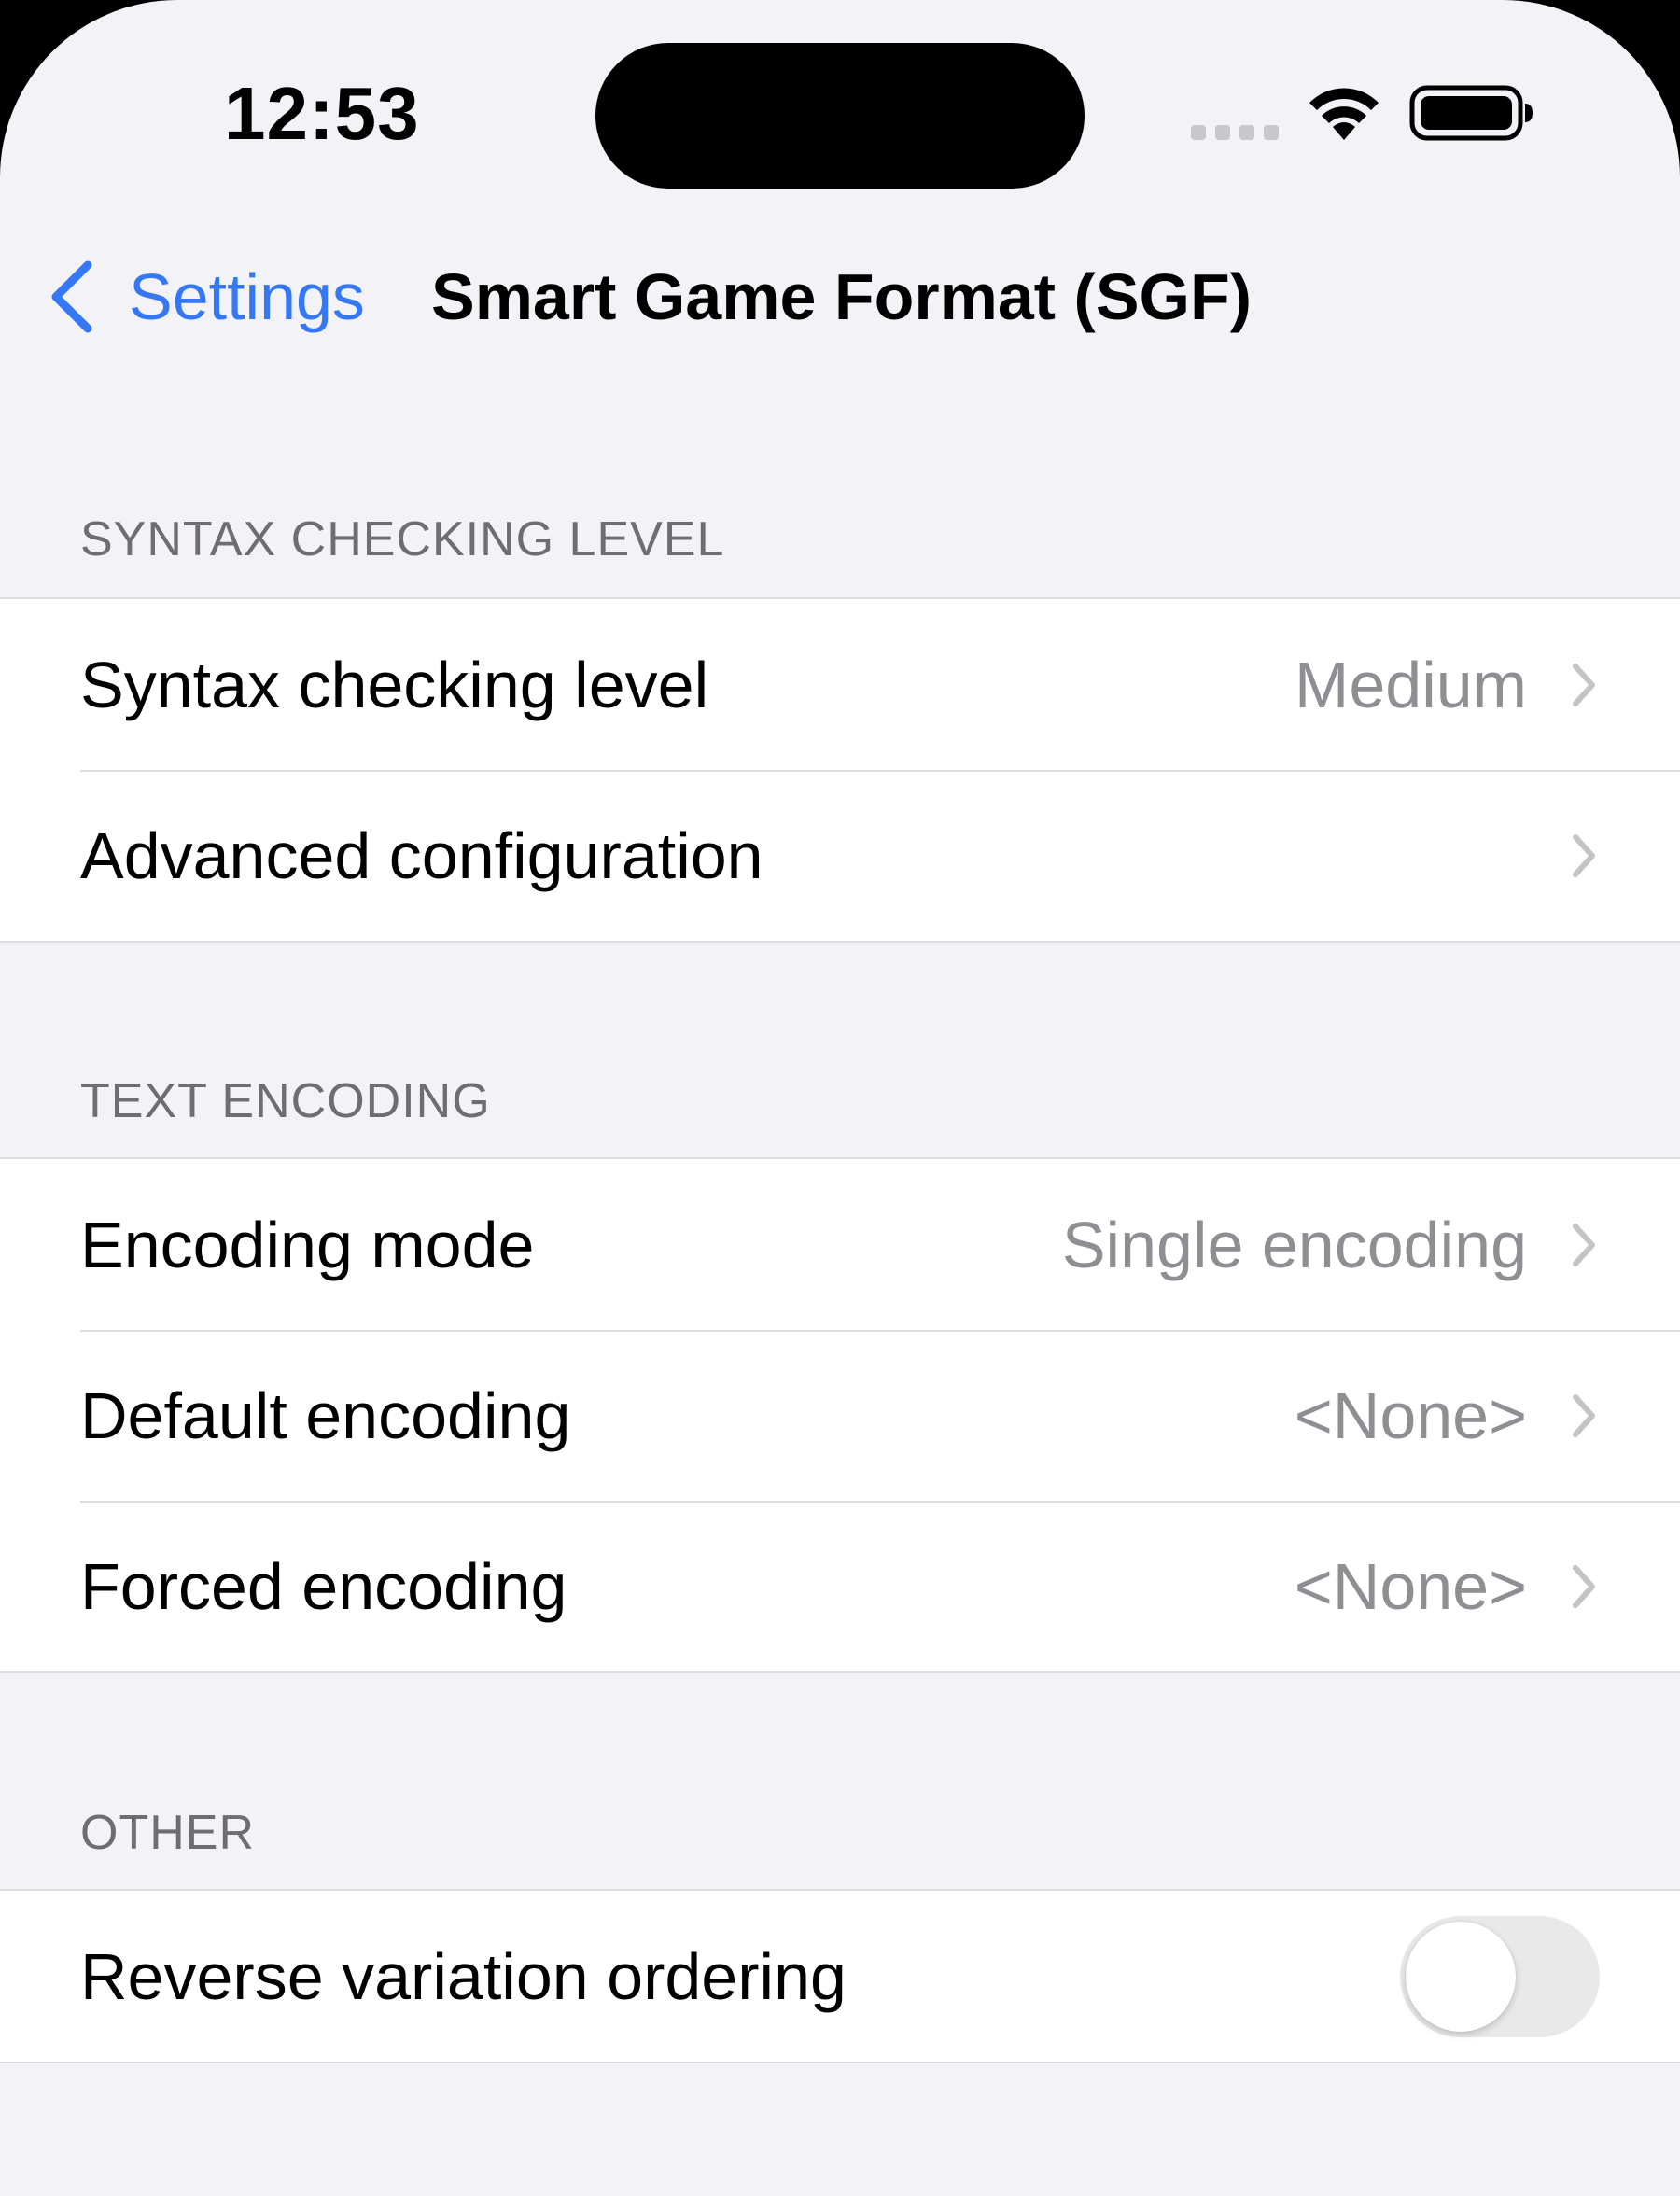 The height and width of the screenshot is (2196, 1680). I want to click on back-button-label: Settings, so click(247, 296).